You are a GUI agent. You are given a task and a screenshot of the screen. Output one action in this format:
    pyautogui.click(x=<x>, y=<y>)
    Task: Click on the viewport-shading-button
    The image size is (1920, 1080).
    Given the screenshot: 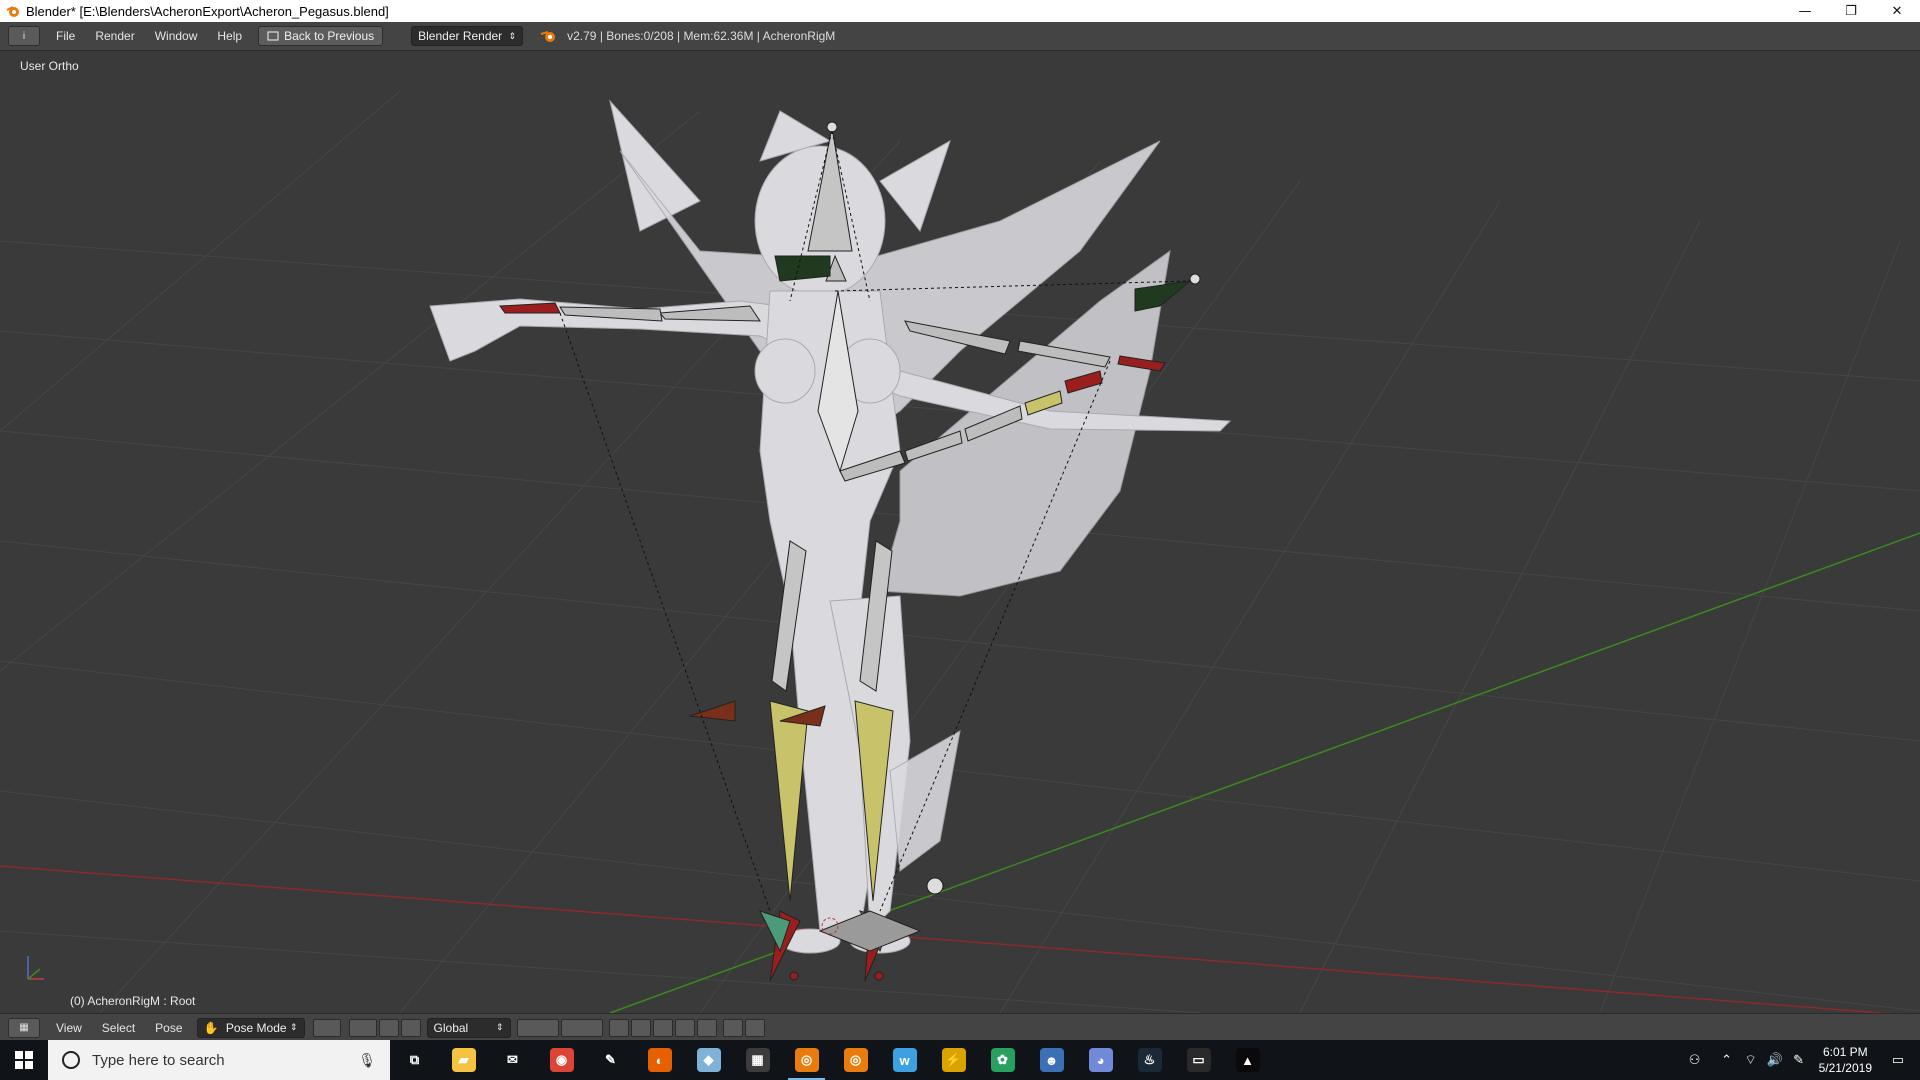 What is the action you would take?
    pyautogui.click(x=326, y=1027)
    